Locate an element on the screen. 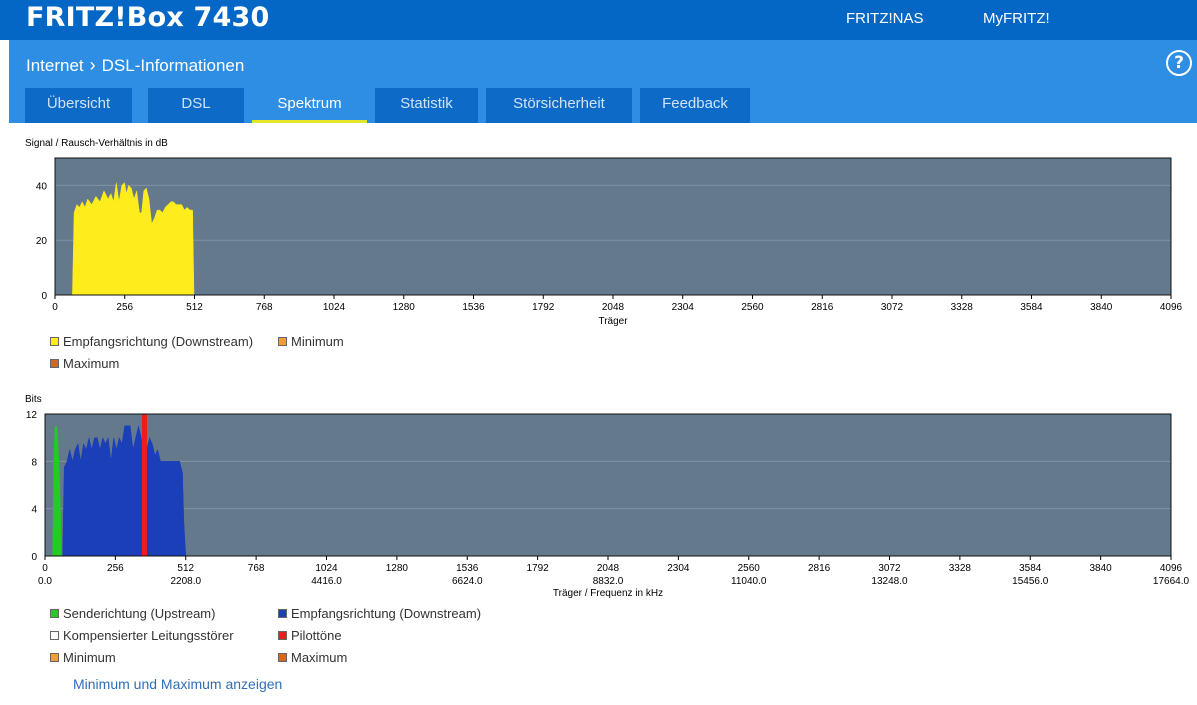  y-tick-label: 40 is located at coordinates (42, 186).